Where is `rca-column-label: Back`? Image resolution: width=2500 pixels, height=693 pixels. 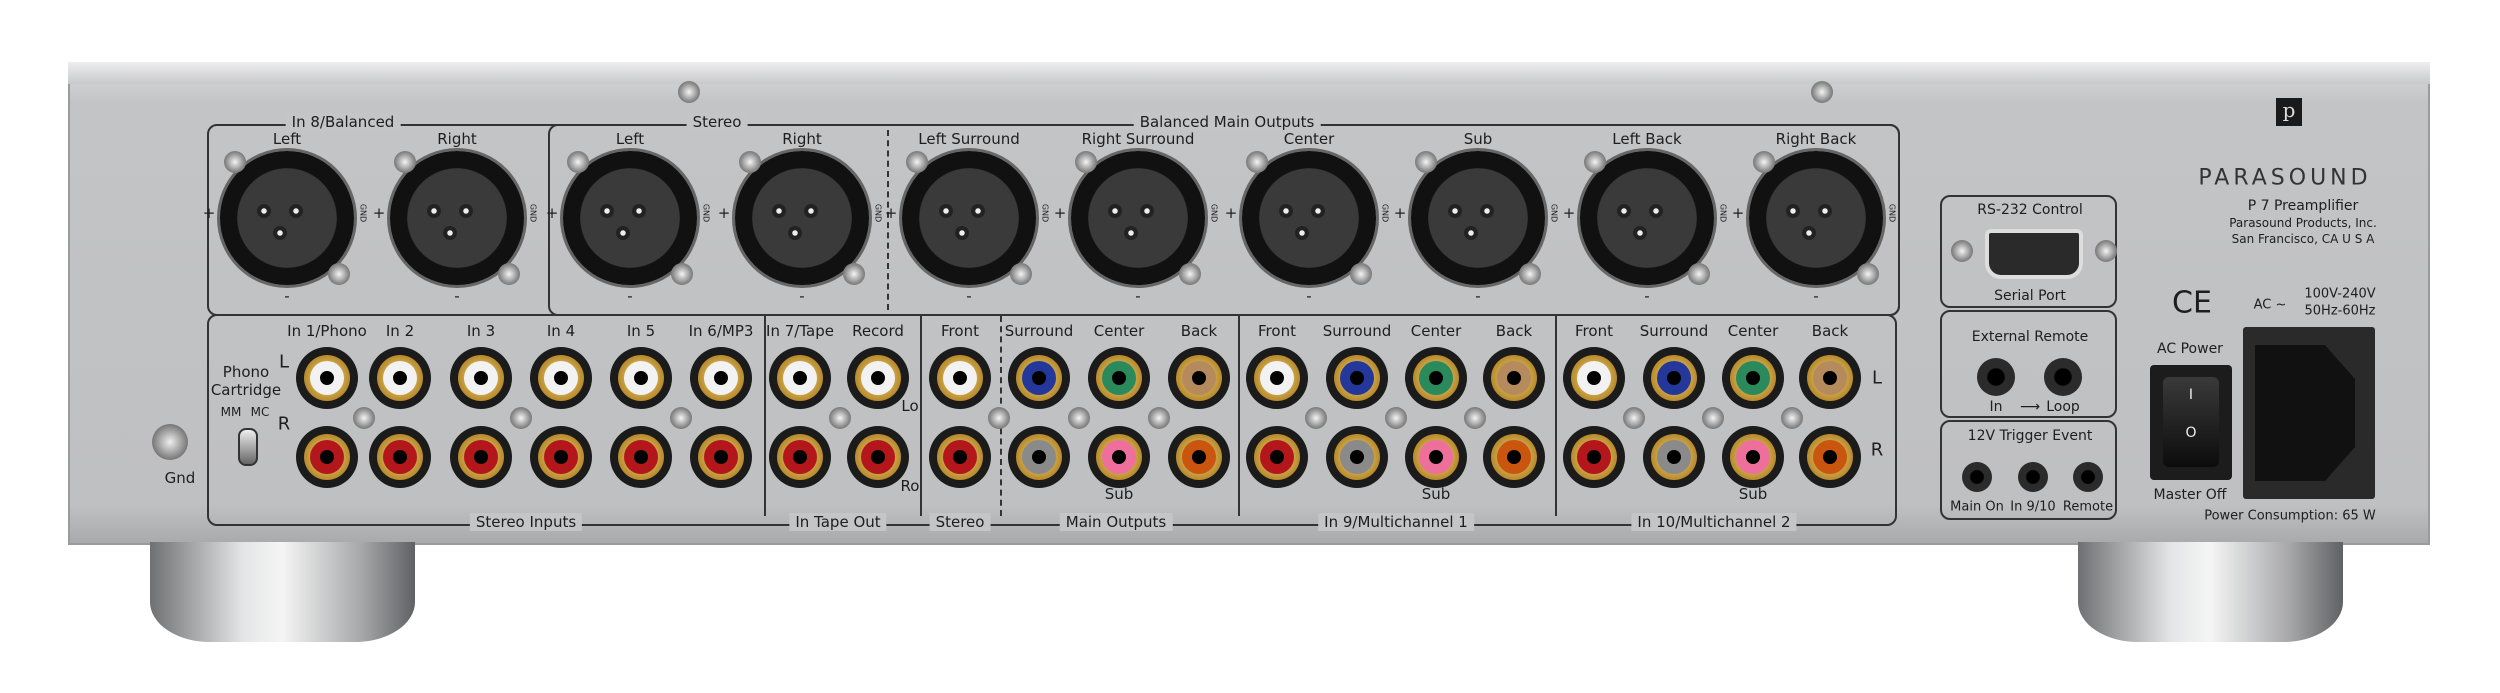
rca-column-label: Back is located at coordinates (1514, 331).